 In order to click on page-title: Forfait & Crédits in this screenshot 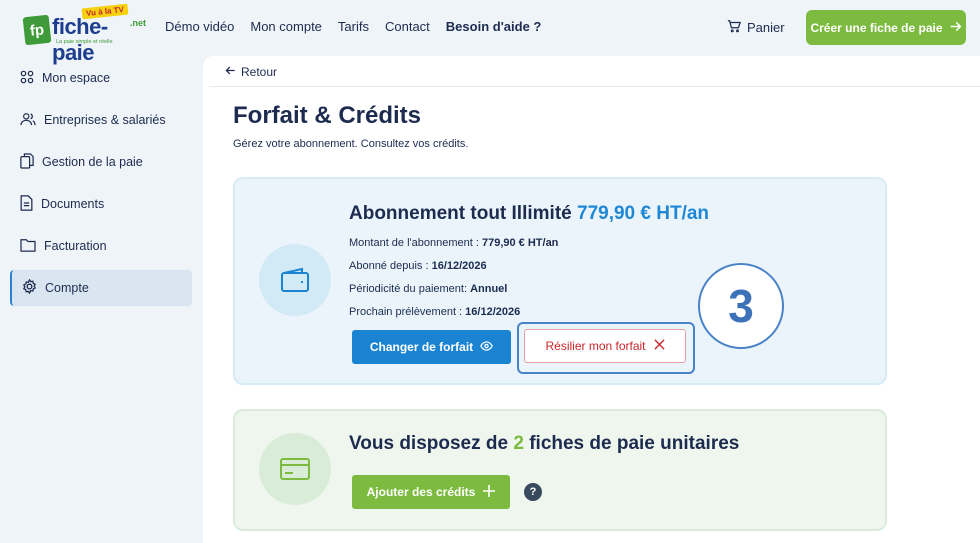, I will do `click(327, 115)`.